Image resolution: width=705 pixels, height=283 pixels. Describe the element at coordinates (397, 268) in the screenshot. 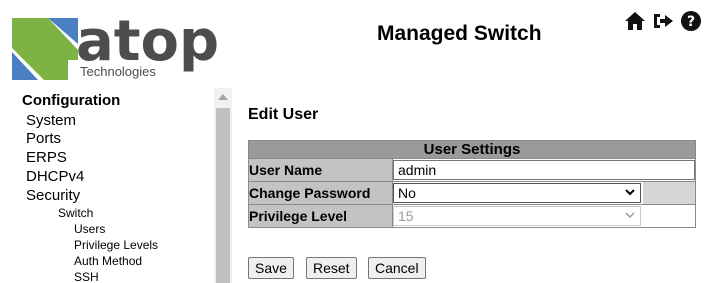

I see `cancel-button: Cancel` at that location.